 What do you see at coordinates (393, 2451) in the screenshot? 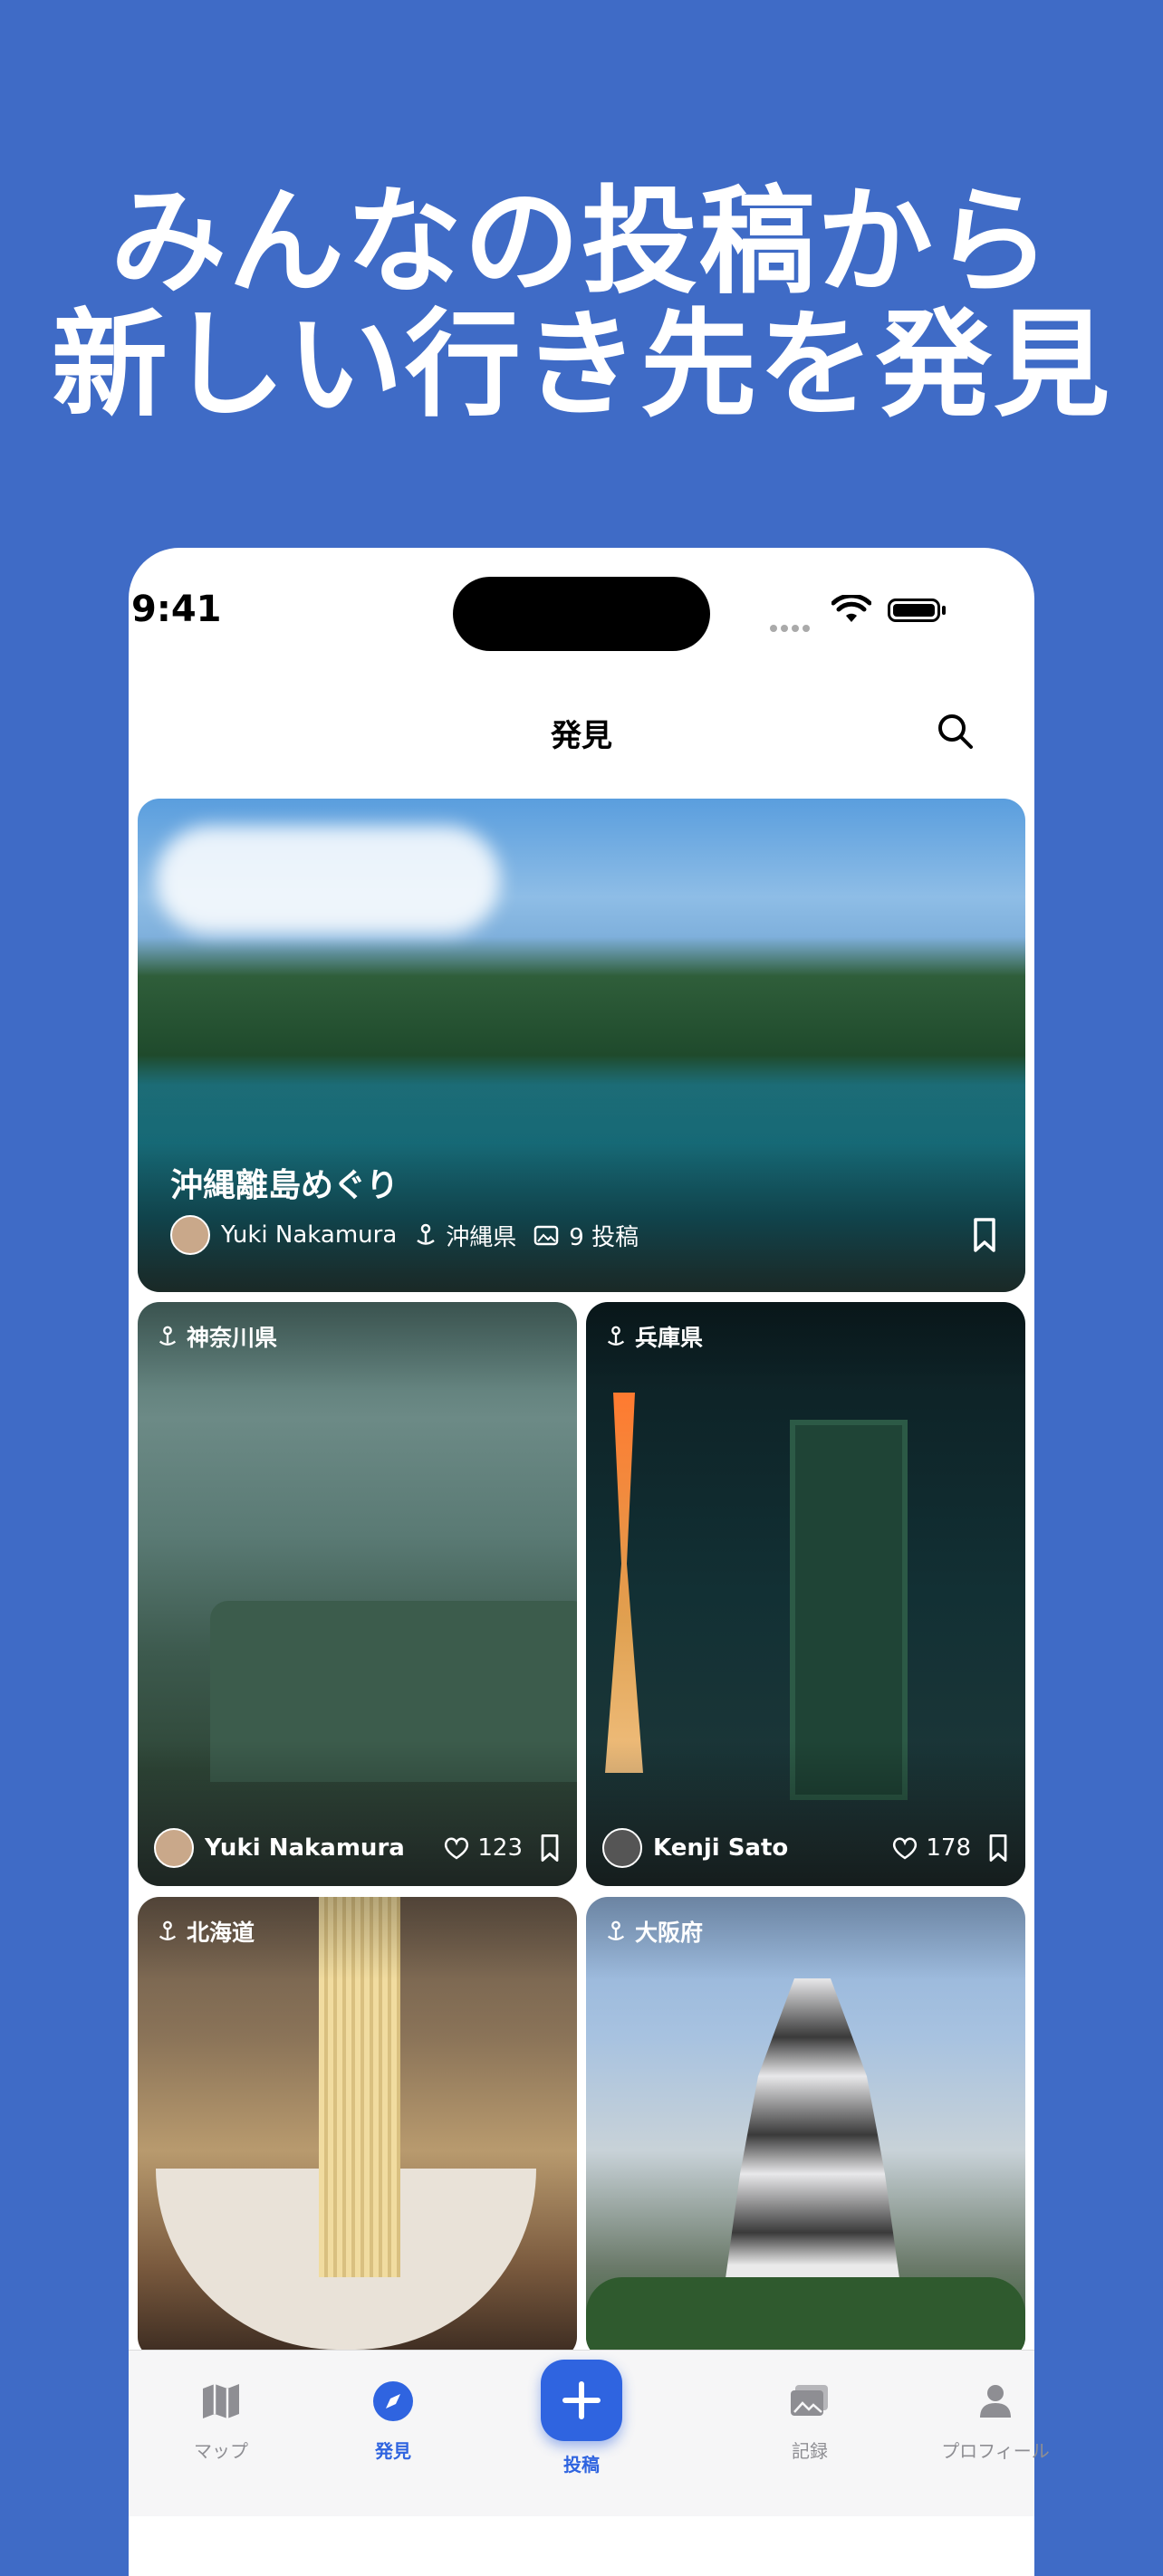
I see `tab-label: 発見` at bounding box center [393, 2451].